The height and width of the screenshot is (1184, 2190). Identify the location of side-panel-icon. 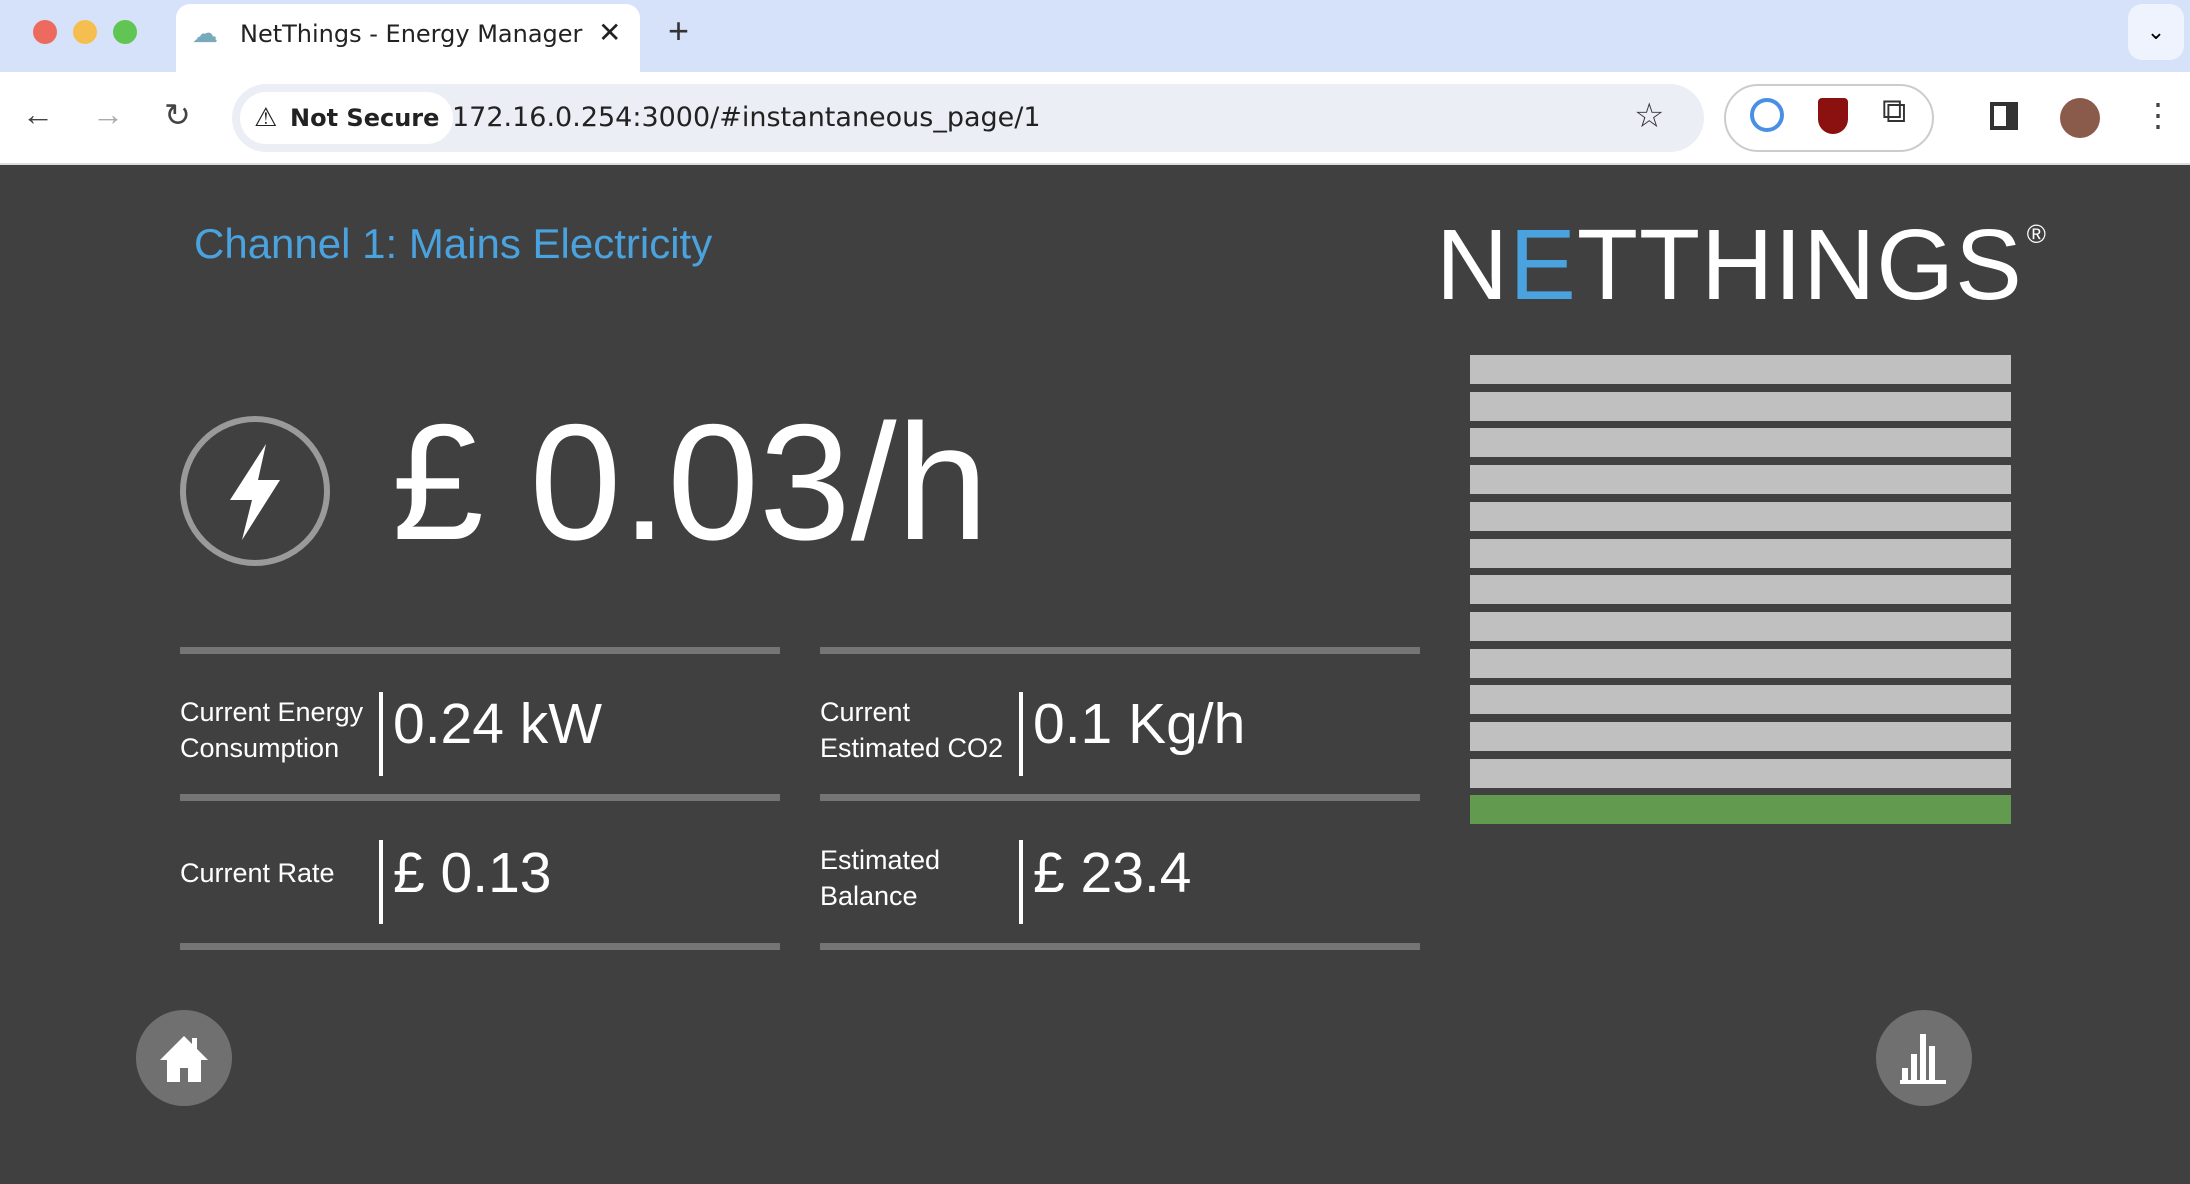
(2004, 116).